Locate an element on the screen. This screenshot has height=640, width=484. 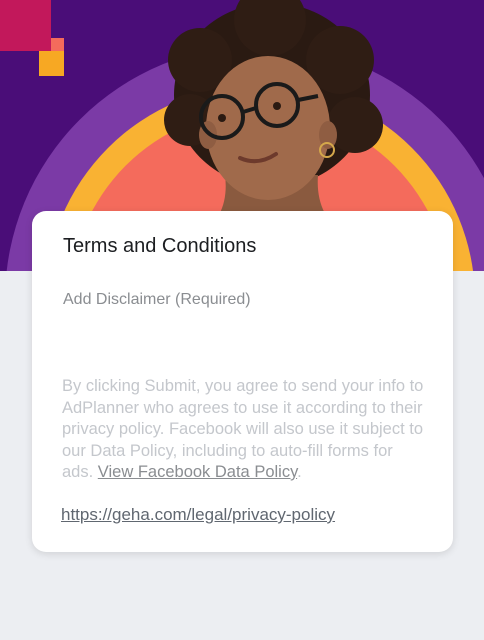
data-policy-link: View Facebook Data Policy is located at coordinates (197, 472).